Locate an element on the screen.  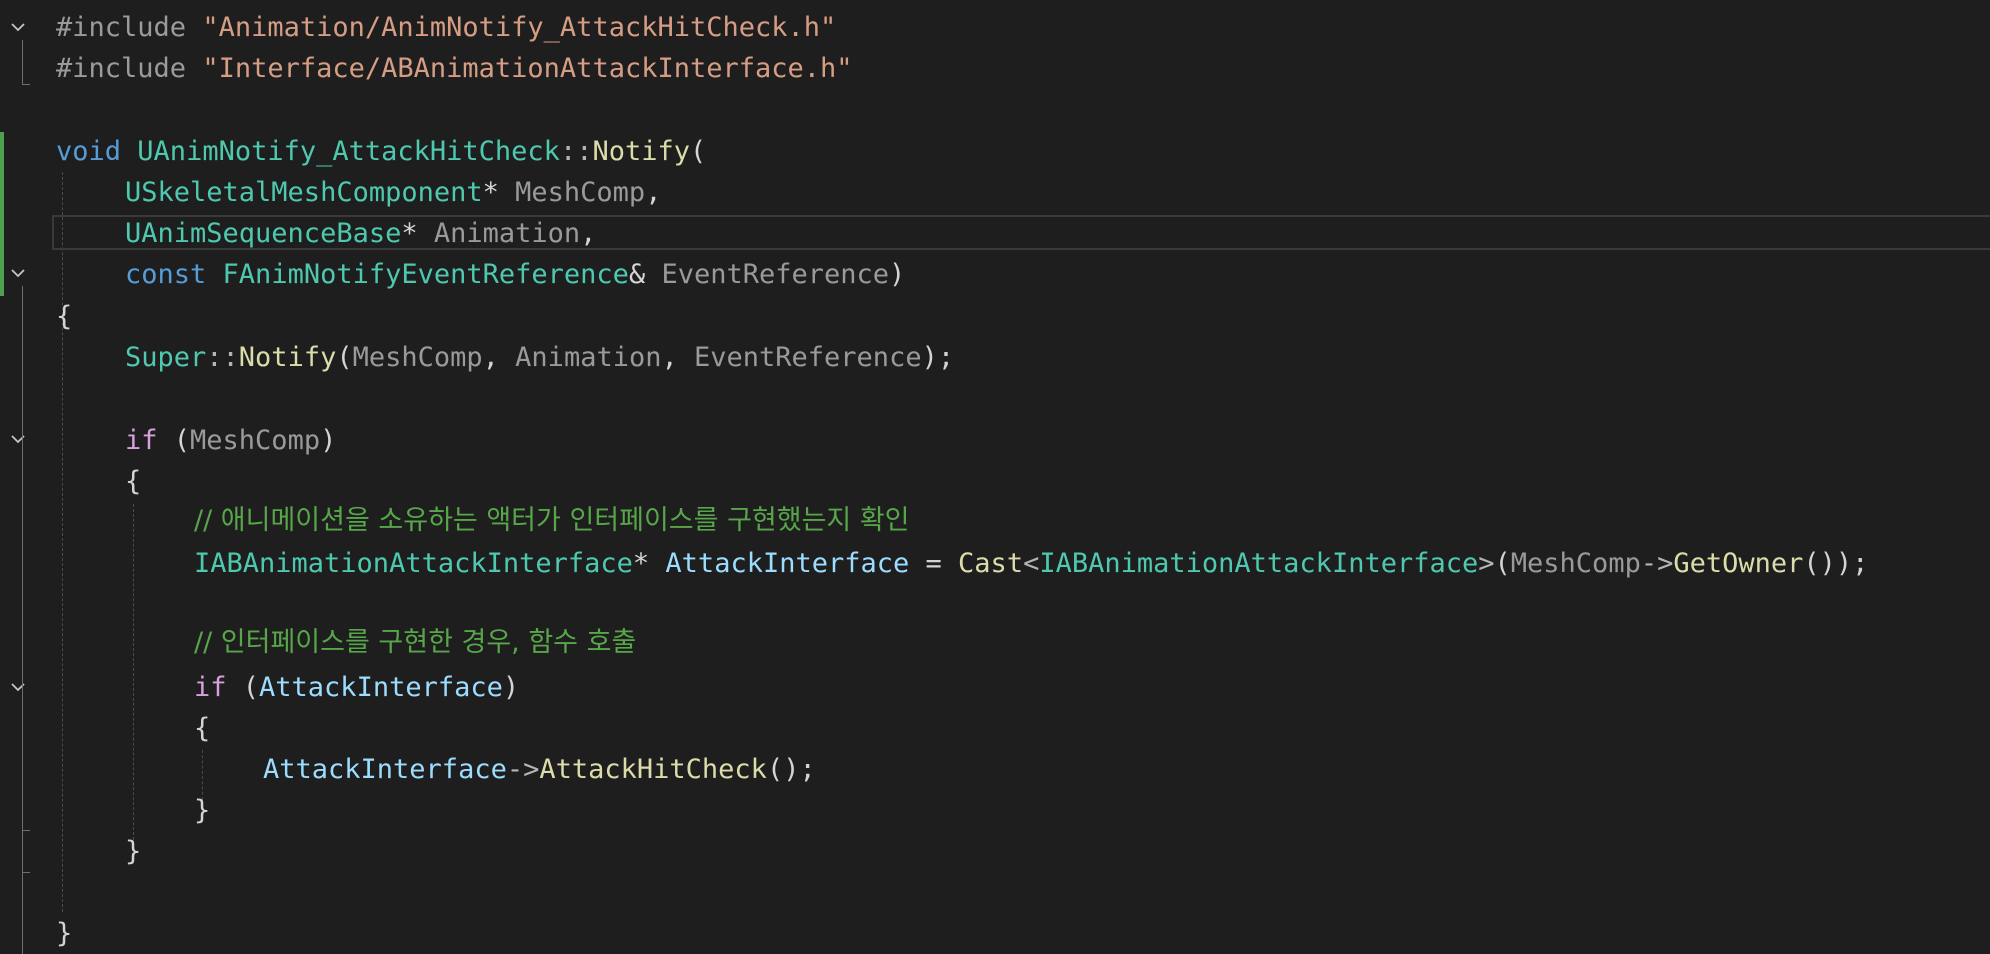
code-line-19: AttackInterface->AttackHitCheck(); is located at coordinates (436, 769).